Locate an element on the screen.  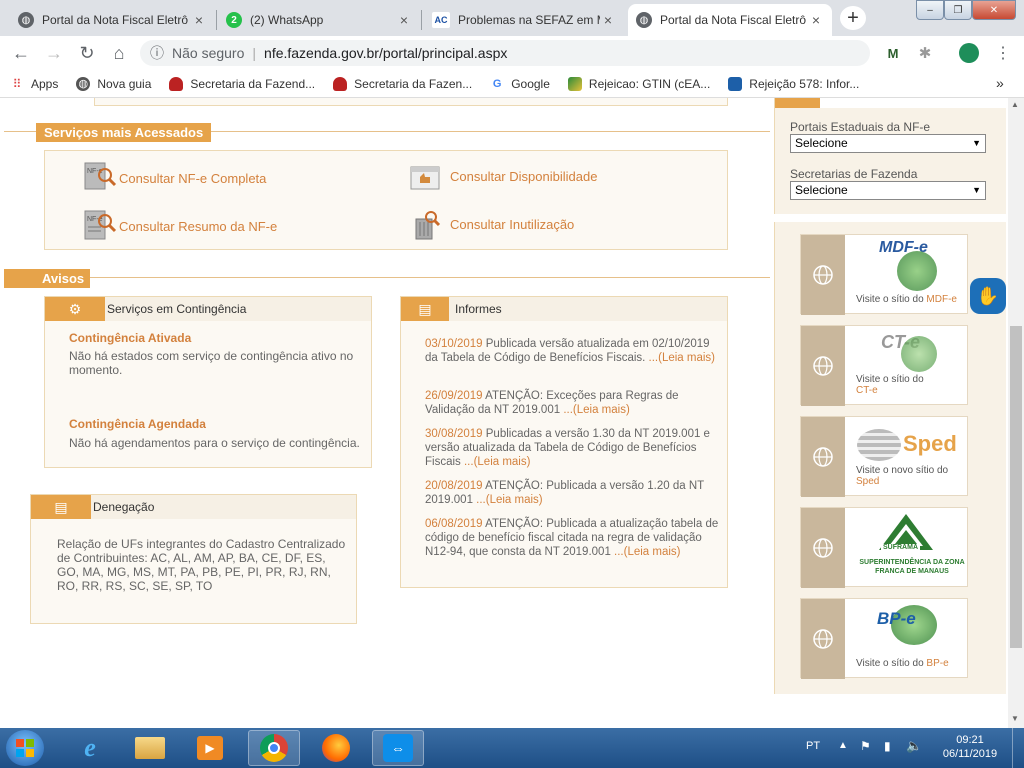
globe-icon is located at coordinates (823, 639).